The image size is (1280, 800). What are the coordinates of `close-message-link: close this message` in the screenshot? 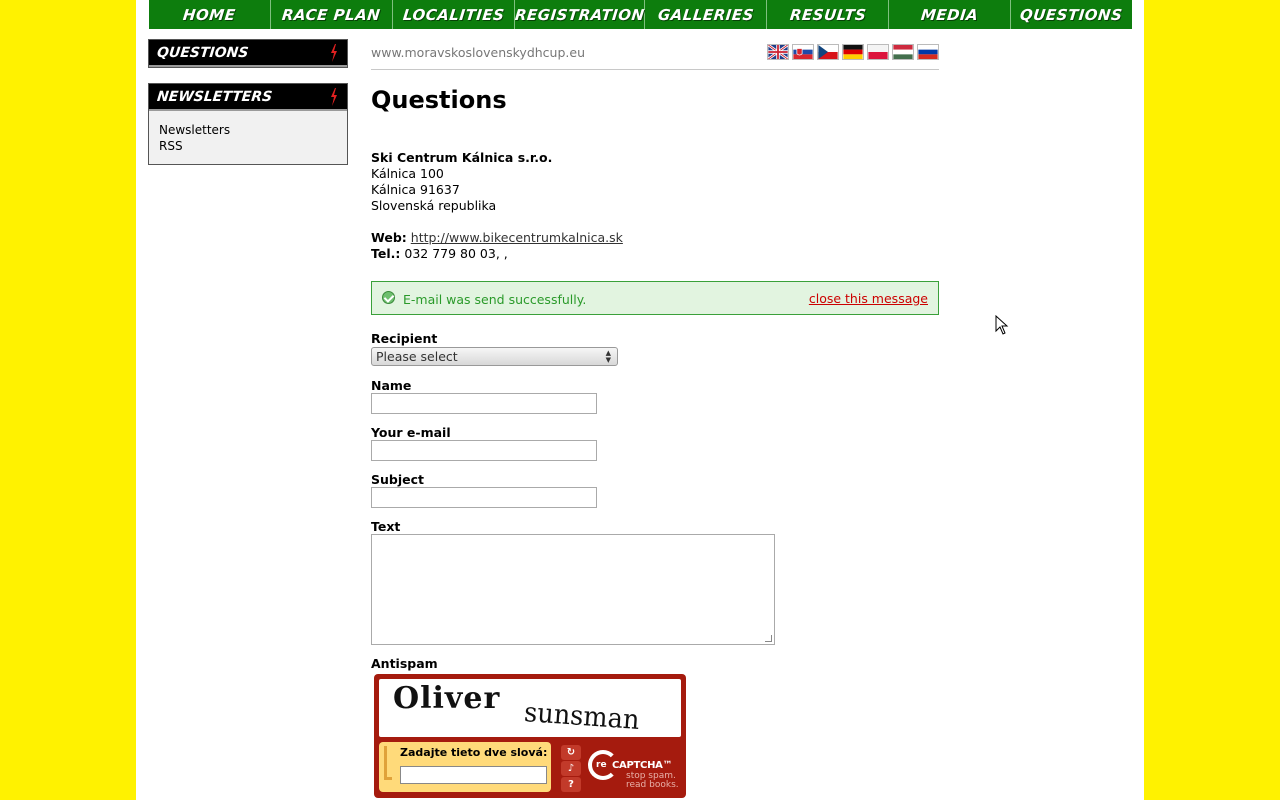 It's located at (868, 298).